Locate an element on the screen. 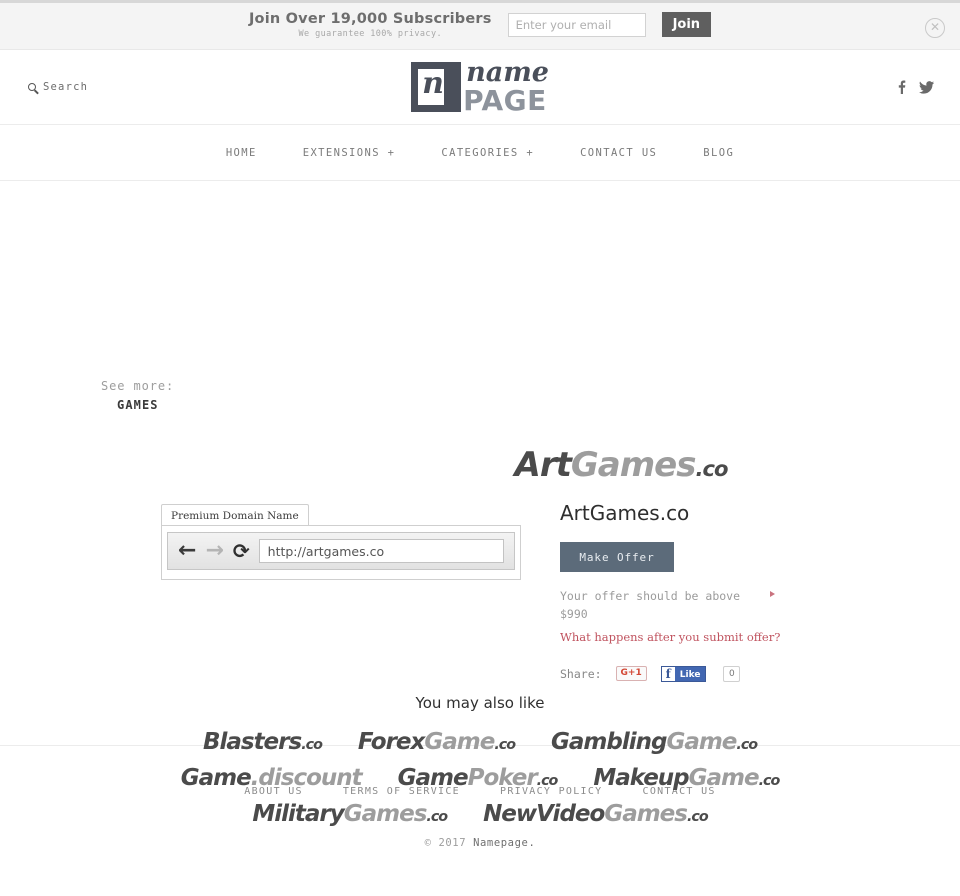 The height and width of the screenshot is (896, 960). facebook-like-button: f Like is located at coordinates (683, 673).